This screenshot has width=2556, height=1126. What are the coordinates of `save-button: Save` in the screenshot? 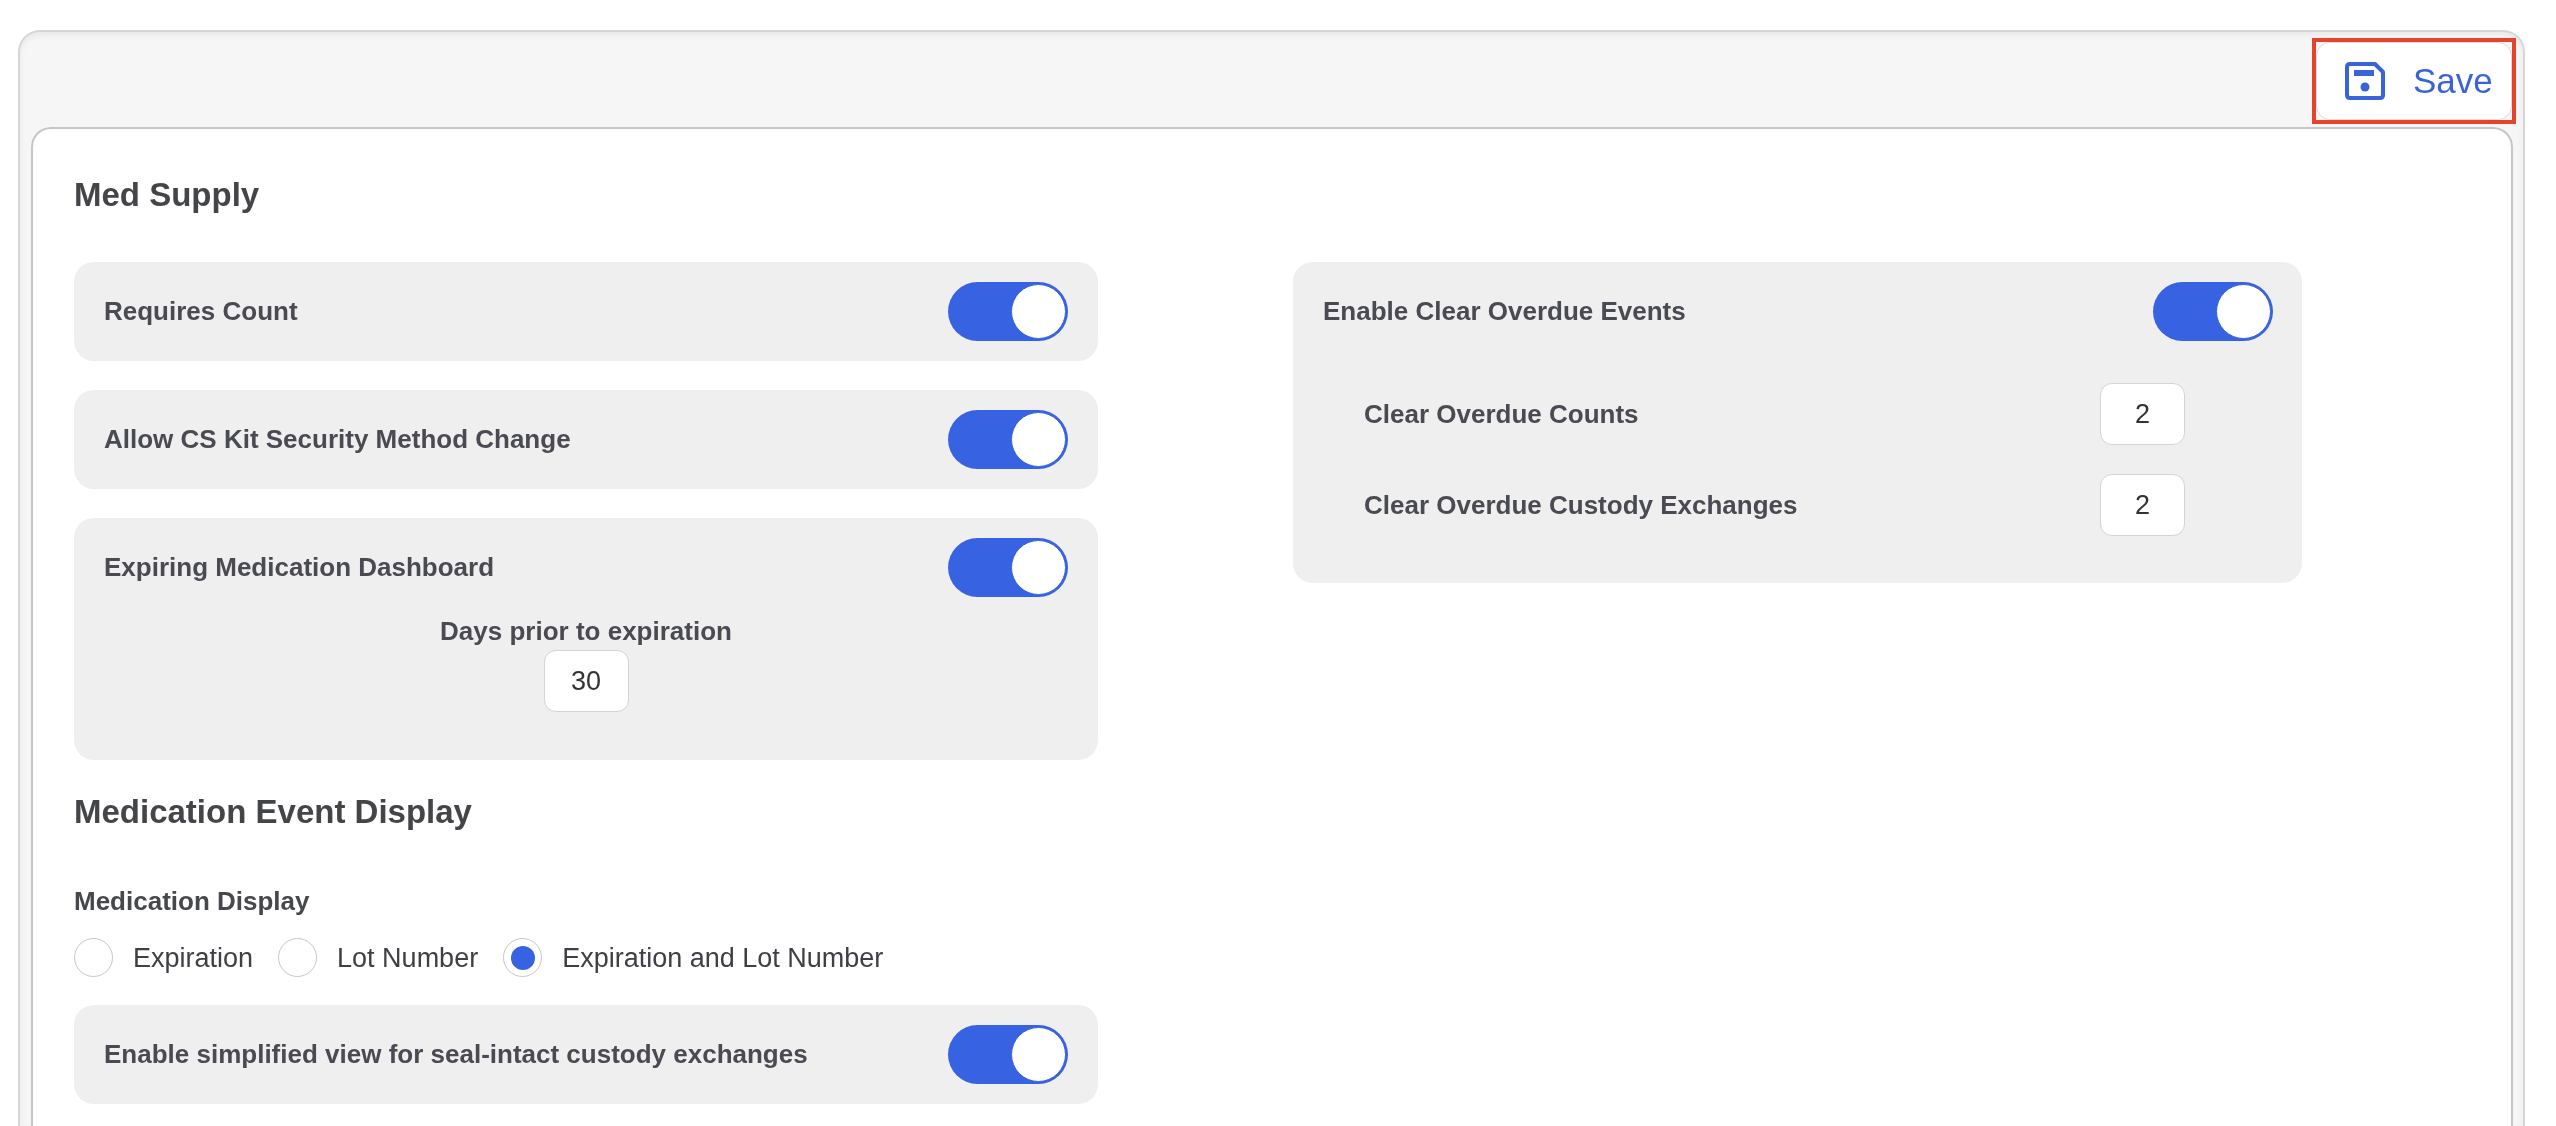 It's located at (2414, 81).